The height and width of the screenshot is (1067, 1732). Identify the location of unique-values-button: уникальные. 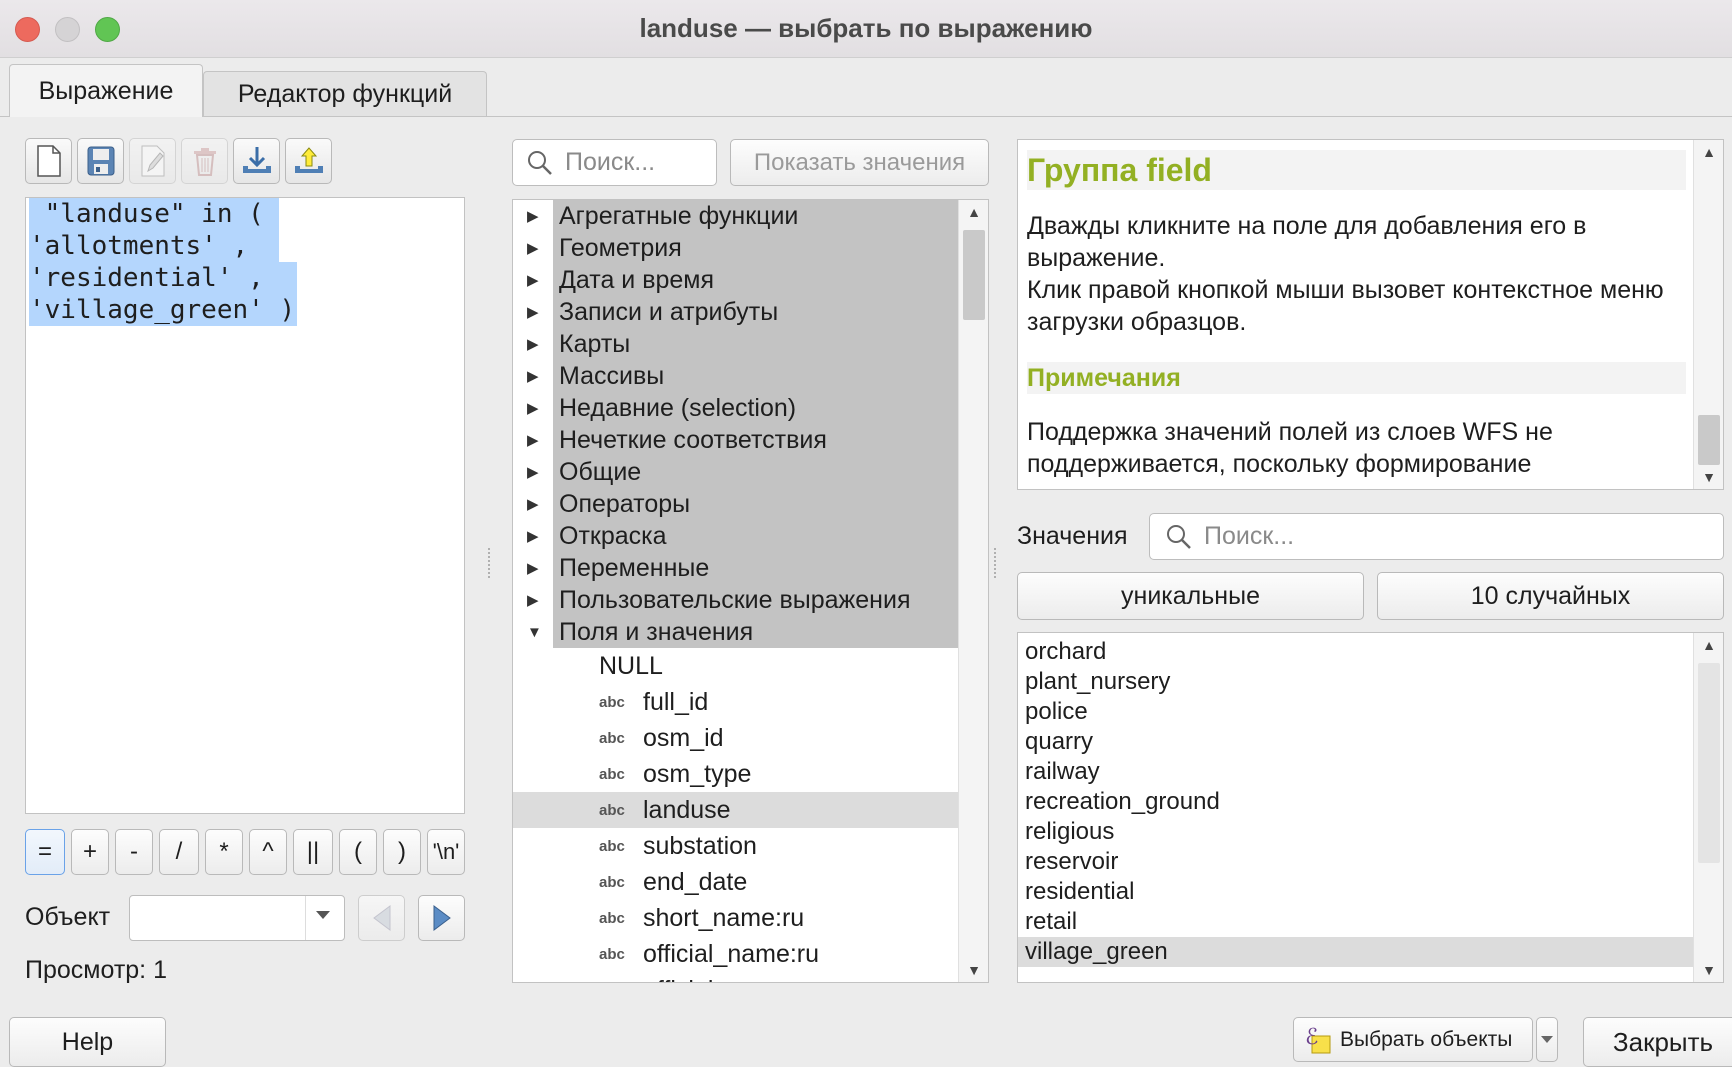
(1190, 596).